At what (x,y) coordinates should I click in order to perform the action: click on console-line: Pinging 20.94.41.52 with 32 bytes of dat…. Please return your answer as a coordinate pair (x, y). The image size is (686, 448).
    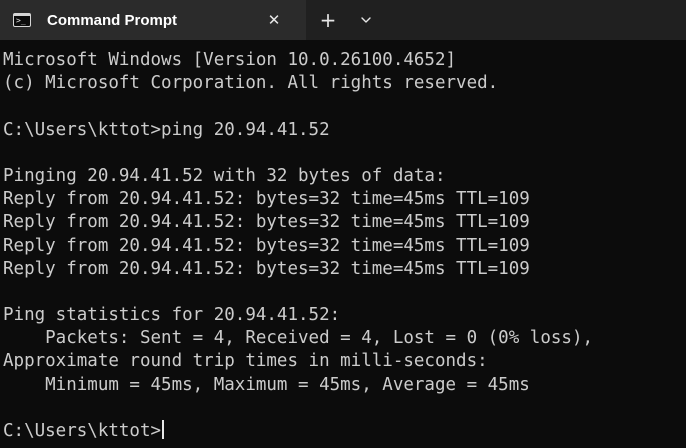
    Looking at the image, I should click on (224, 175).